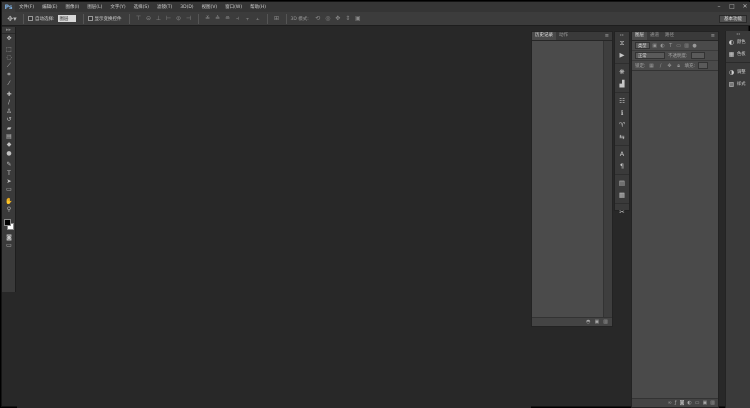  What do you see at coordinates (9, 237) in the screenshot?
I see `quick-mask-icon: ◙` at bounding box center [9, 237].